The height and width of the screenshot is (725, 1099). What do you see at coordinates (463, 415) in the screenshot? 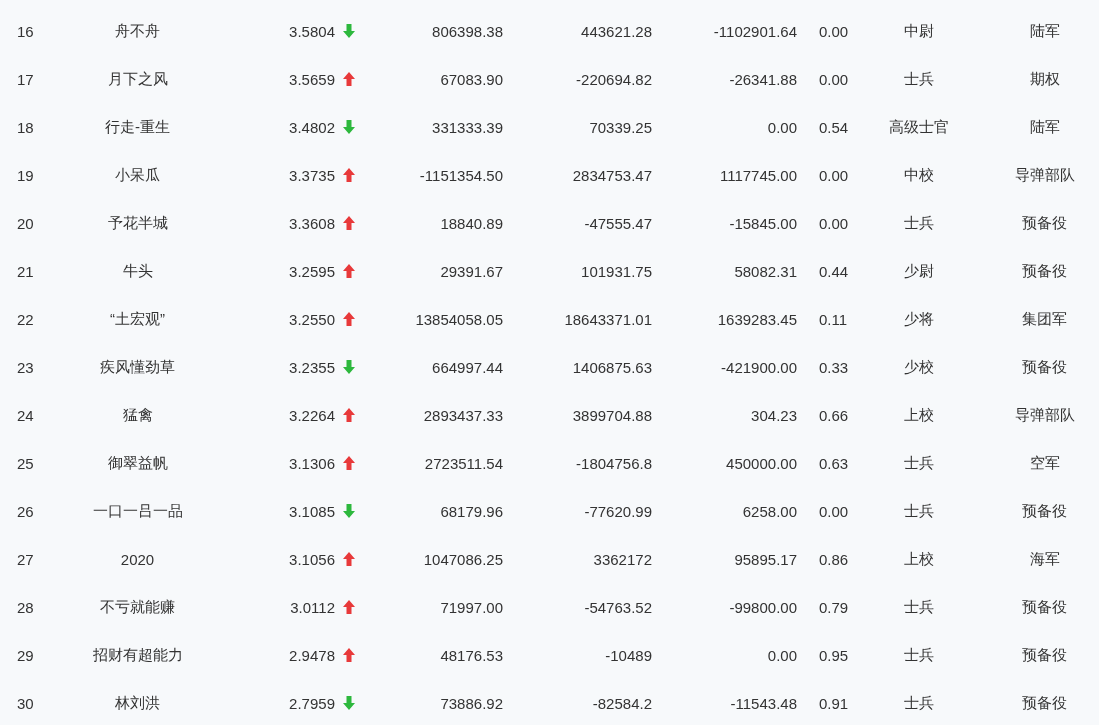
I see `table-cell: 2893437.33` at bounding box center [463, 415].